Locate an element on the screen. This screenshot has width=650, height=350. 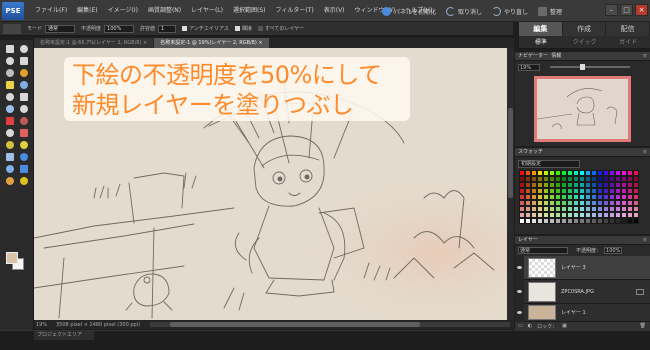
pencil-tool is located at coordinates (10, 145).